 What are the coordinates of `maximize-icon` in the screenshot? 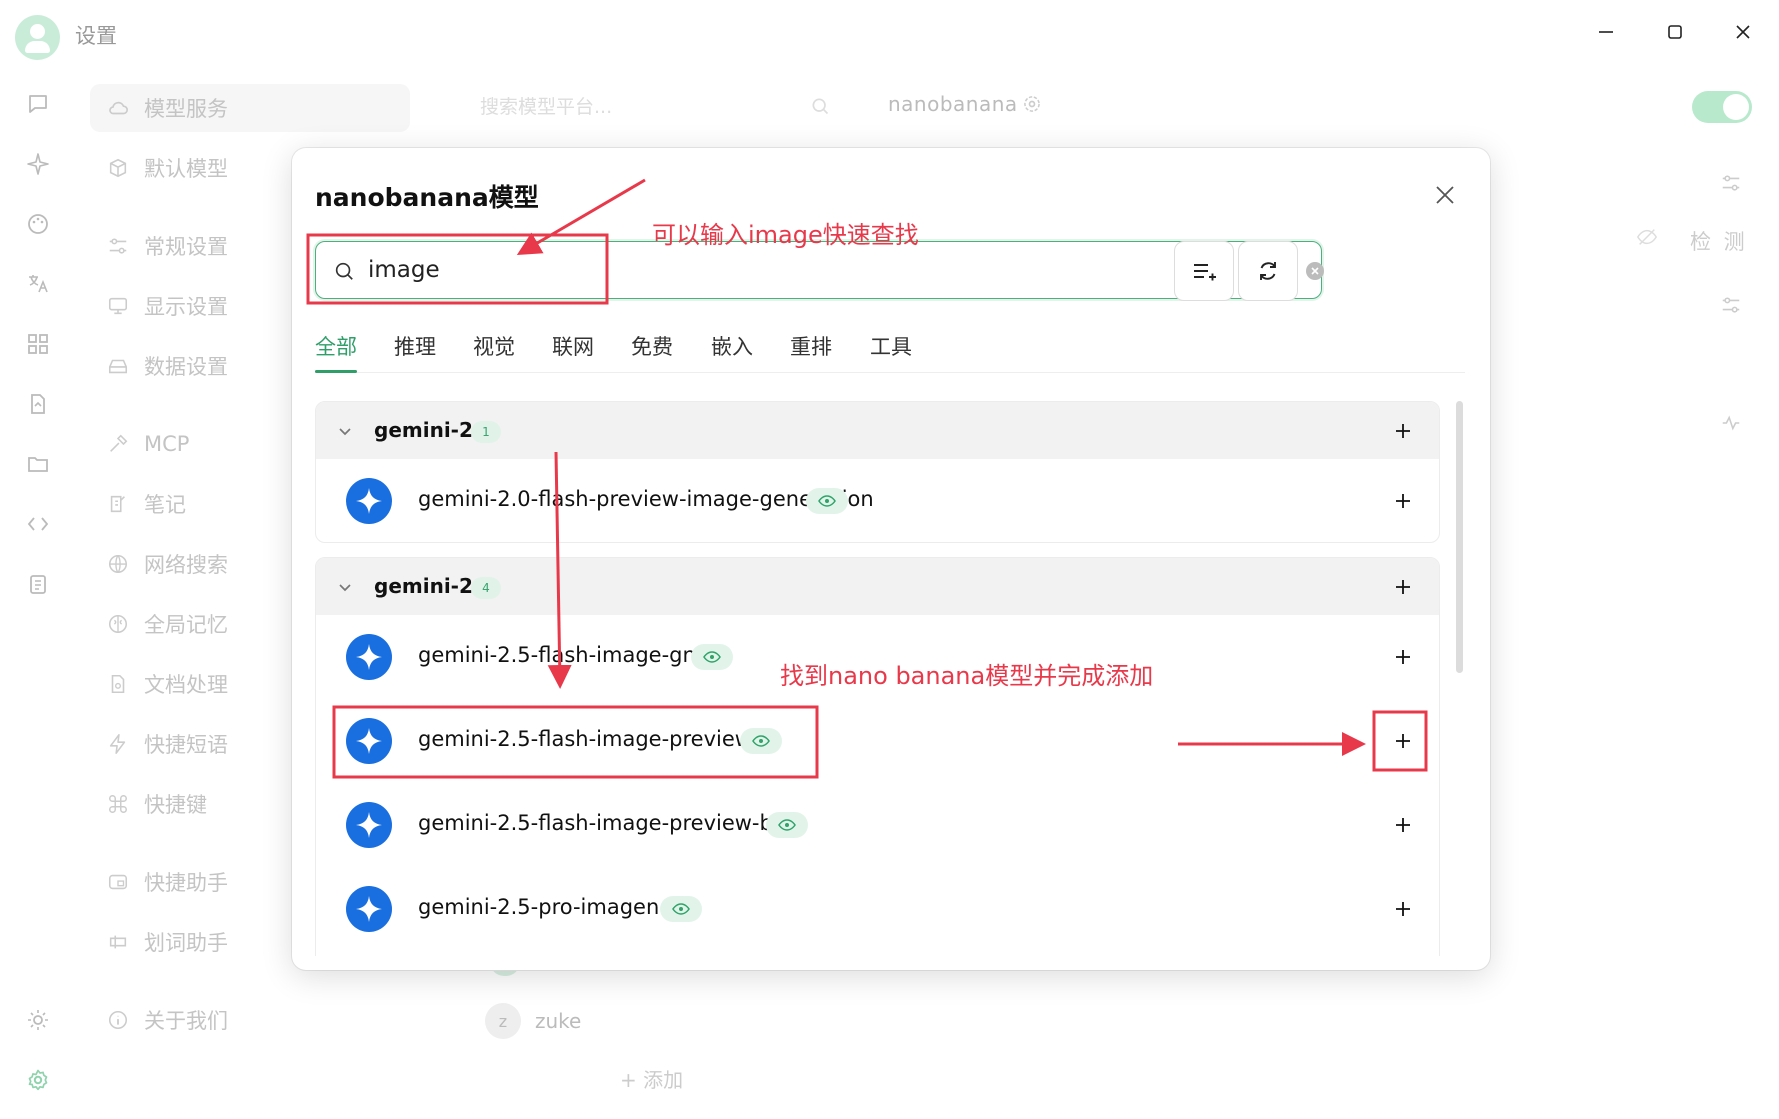 It's located at (1675, 32).